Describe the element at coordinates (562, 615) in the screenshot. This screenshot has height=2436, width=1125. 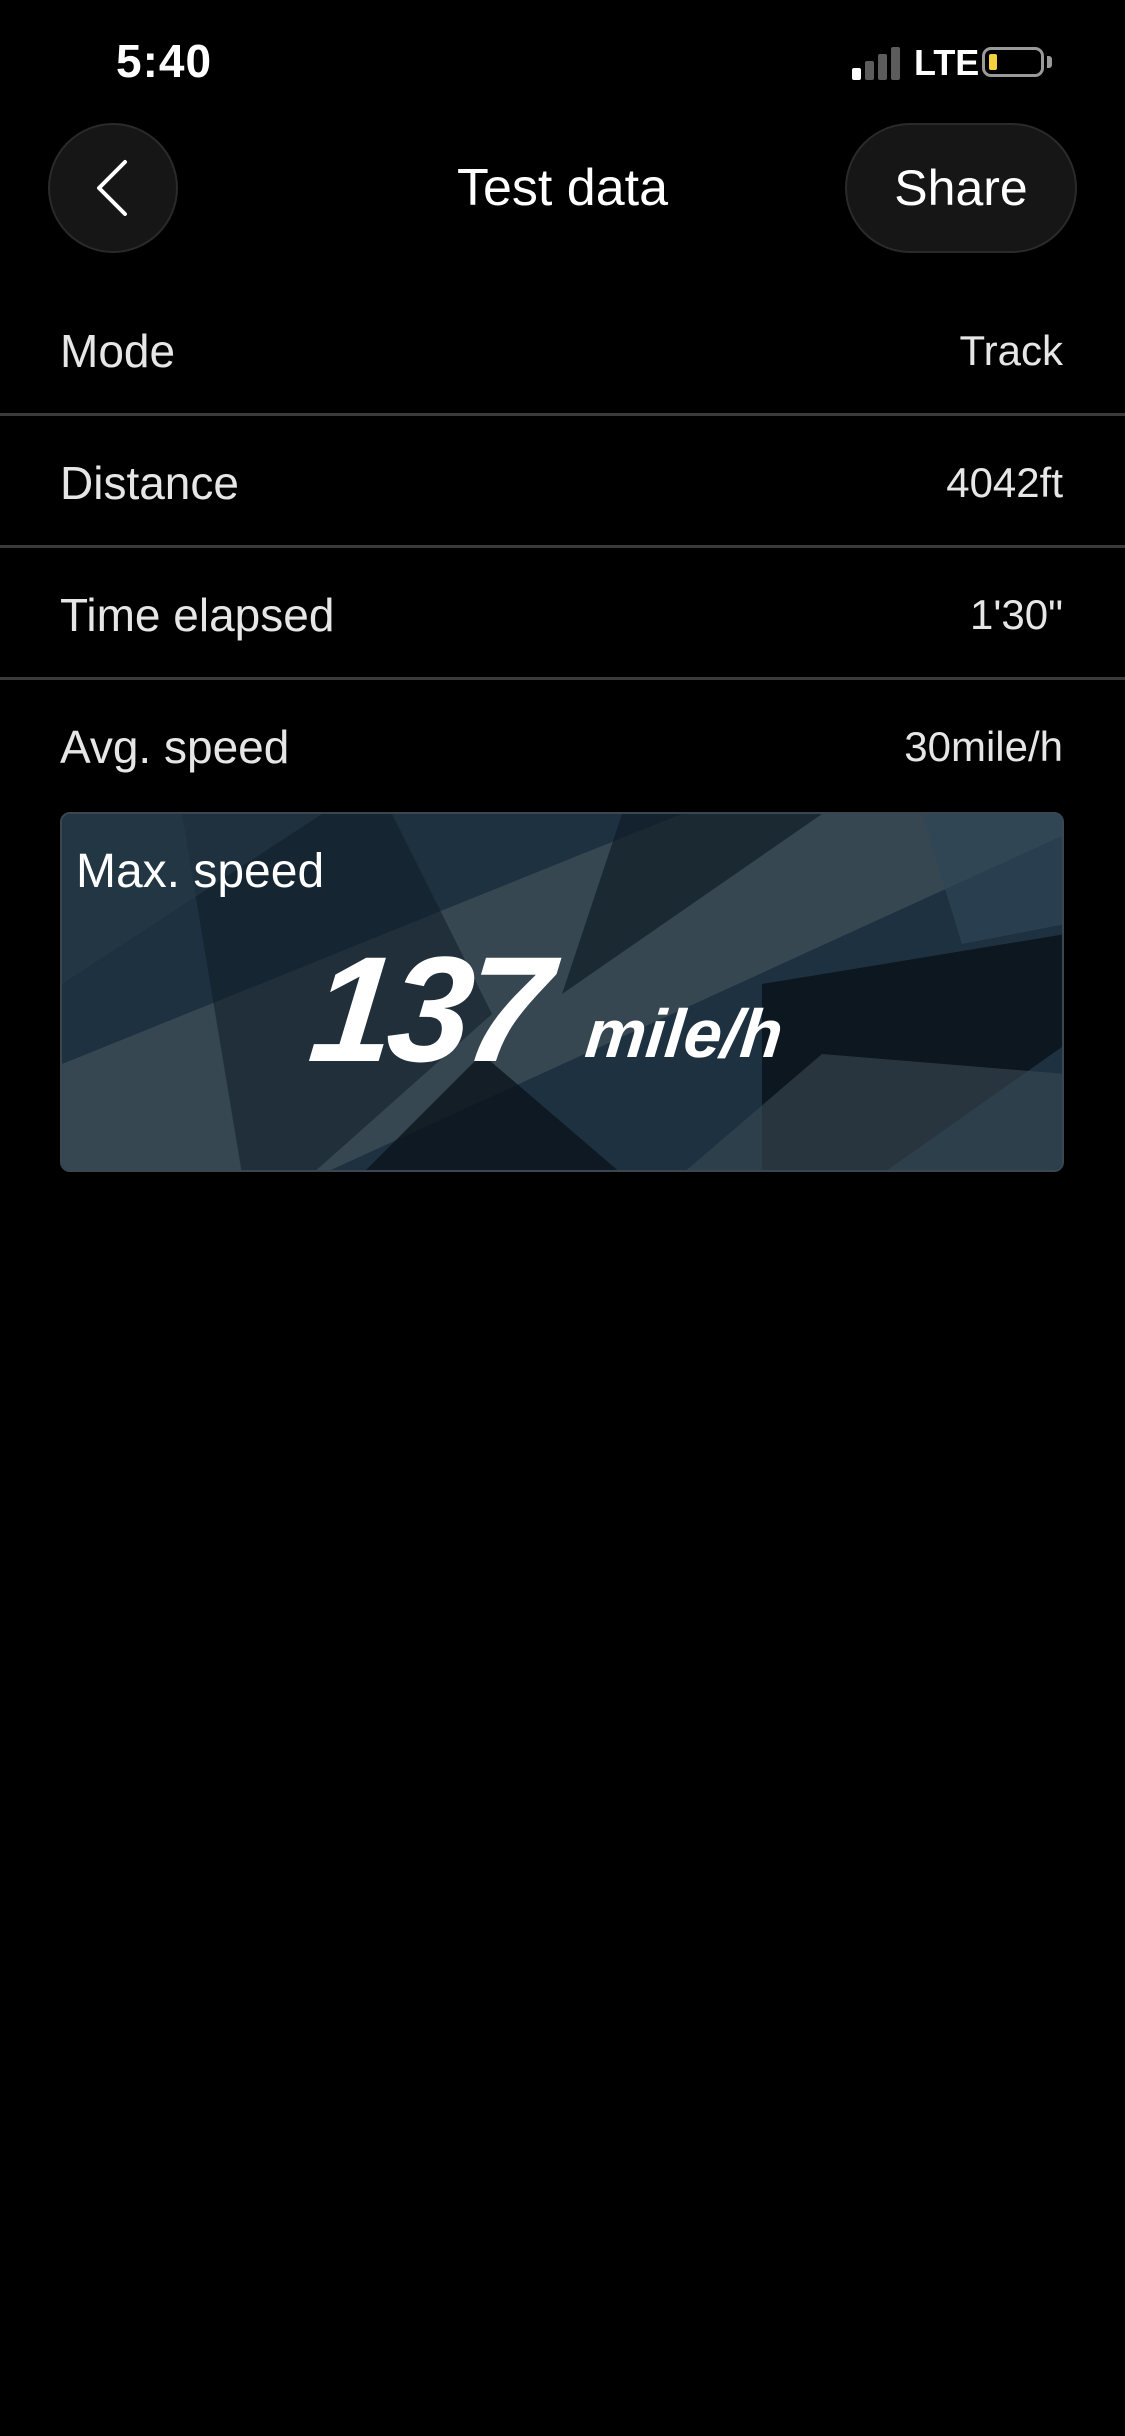
I see `row-time-elapsed: Time elapsed 1'30"` at that location.